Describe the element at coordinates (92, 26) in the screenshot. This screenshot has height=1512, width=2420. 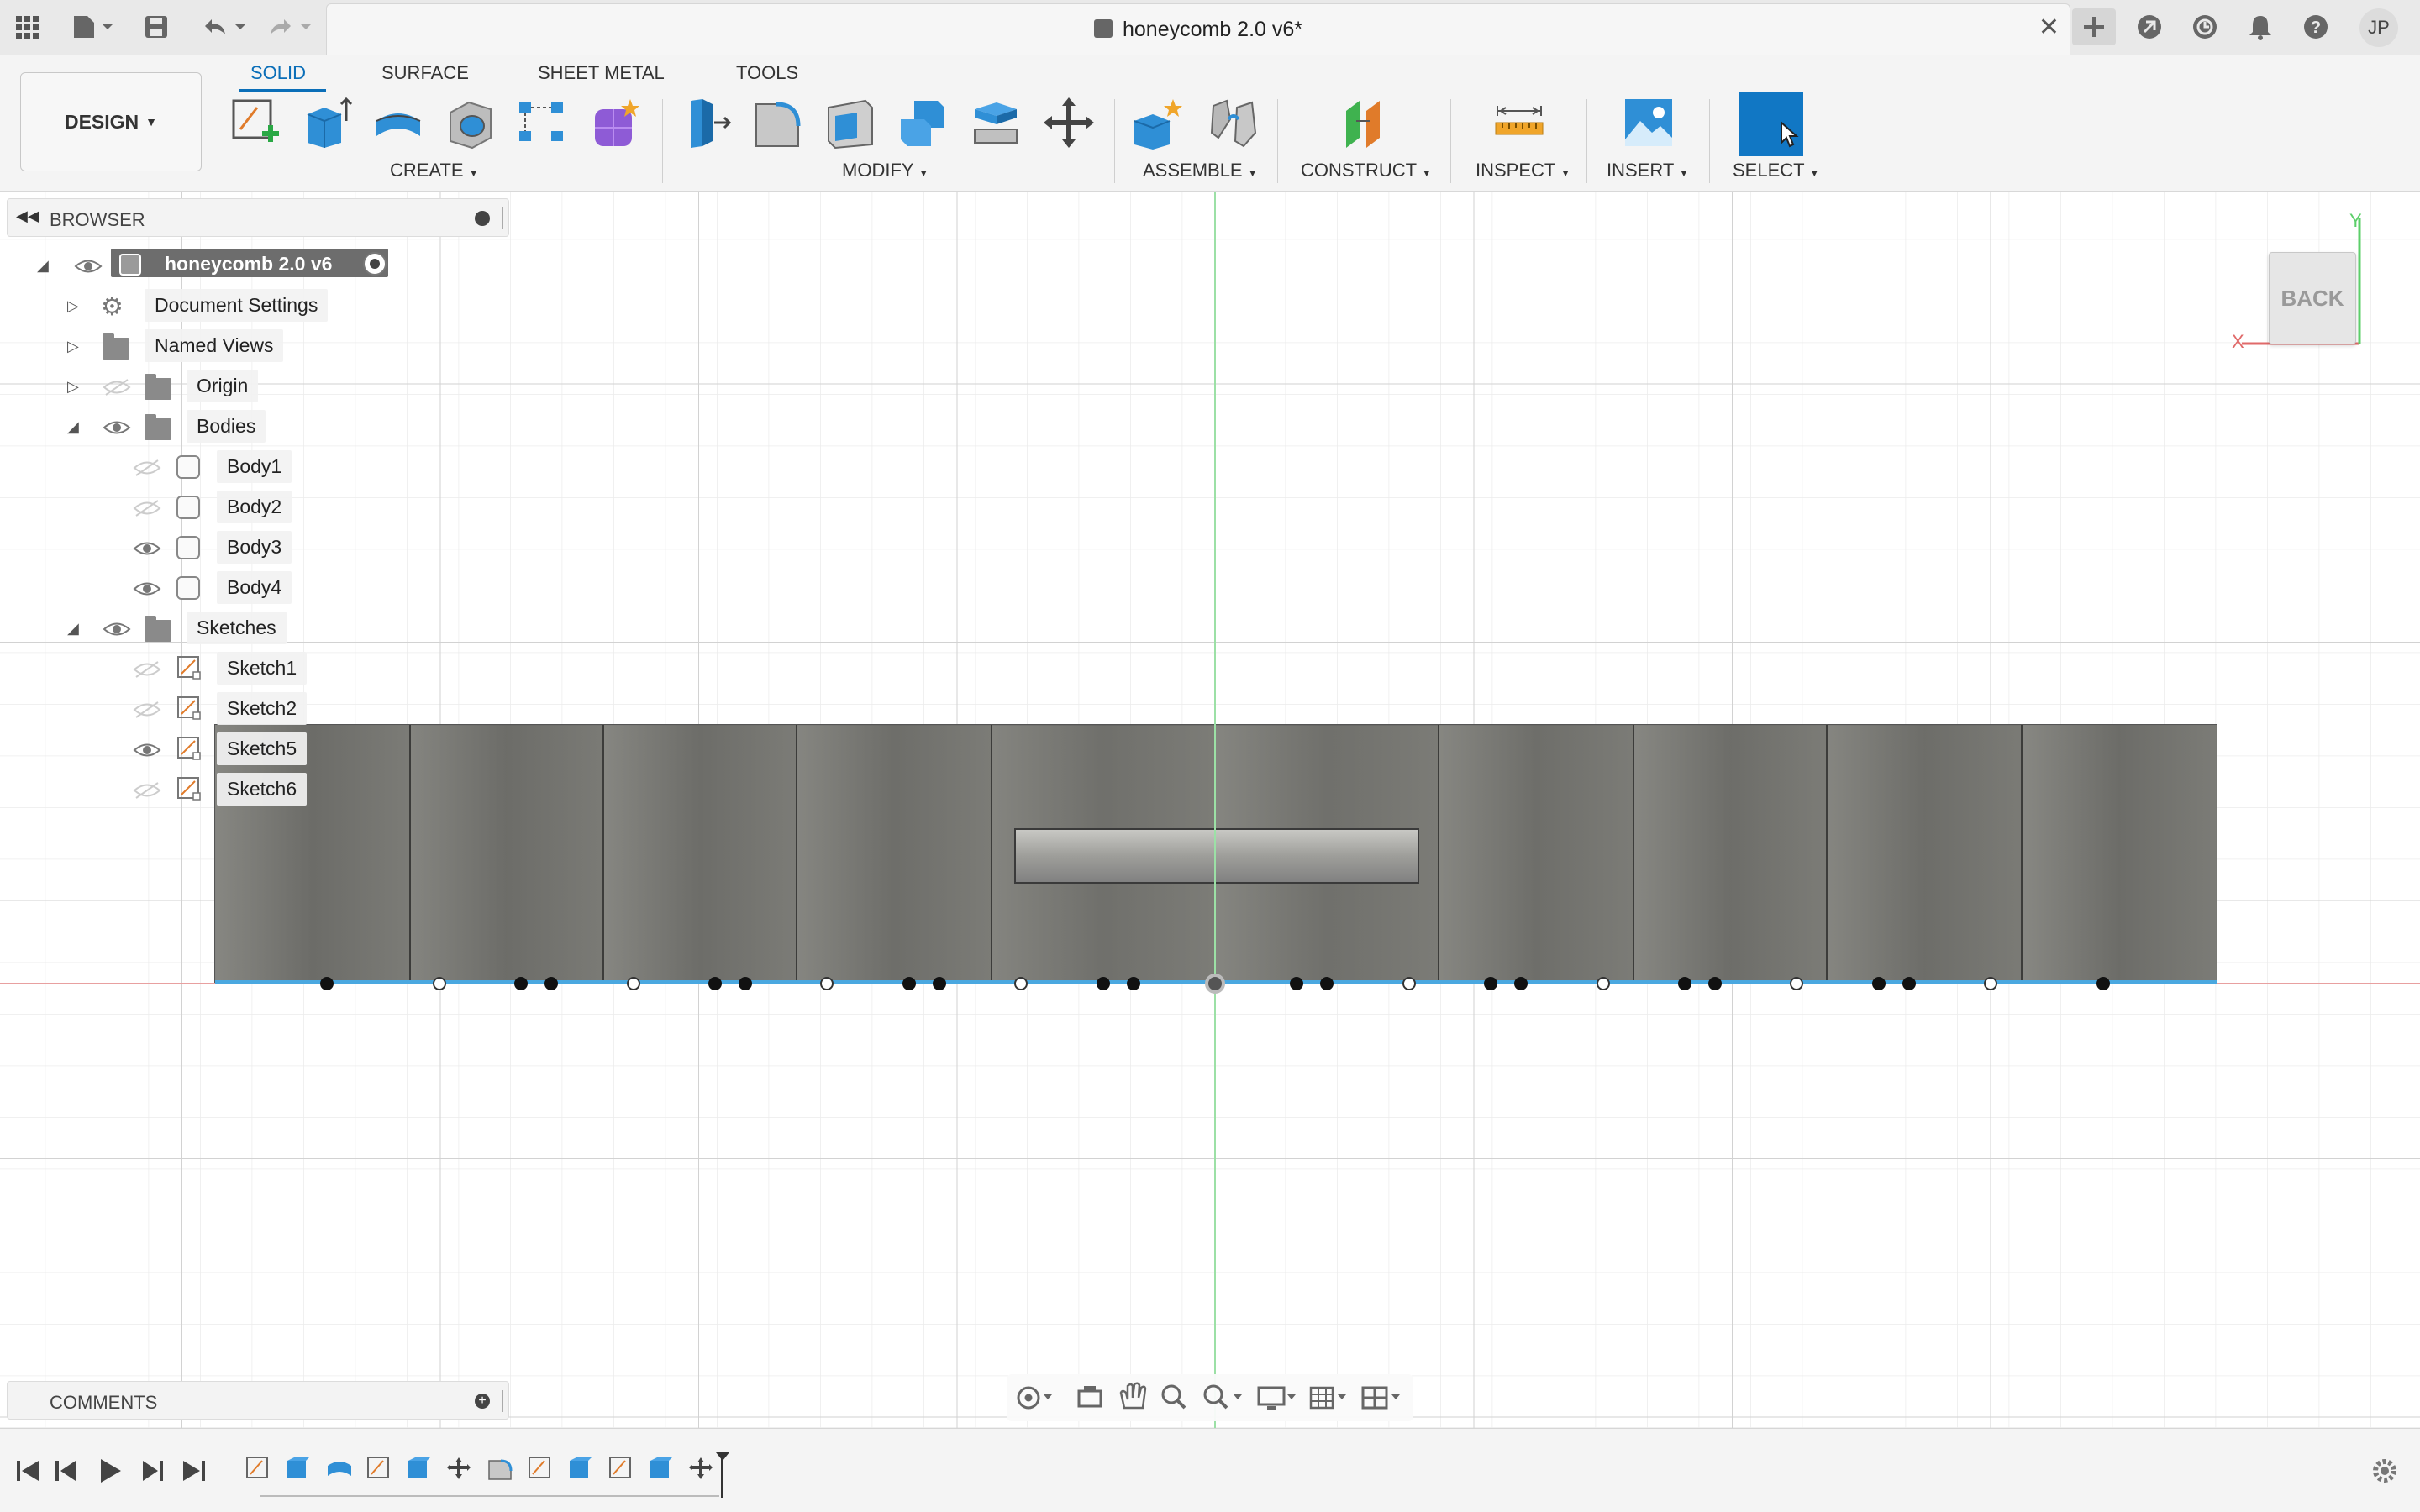
I see `file-menu-icon` at that location.